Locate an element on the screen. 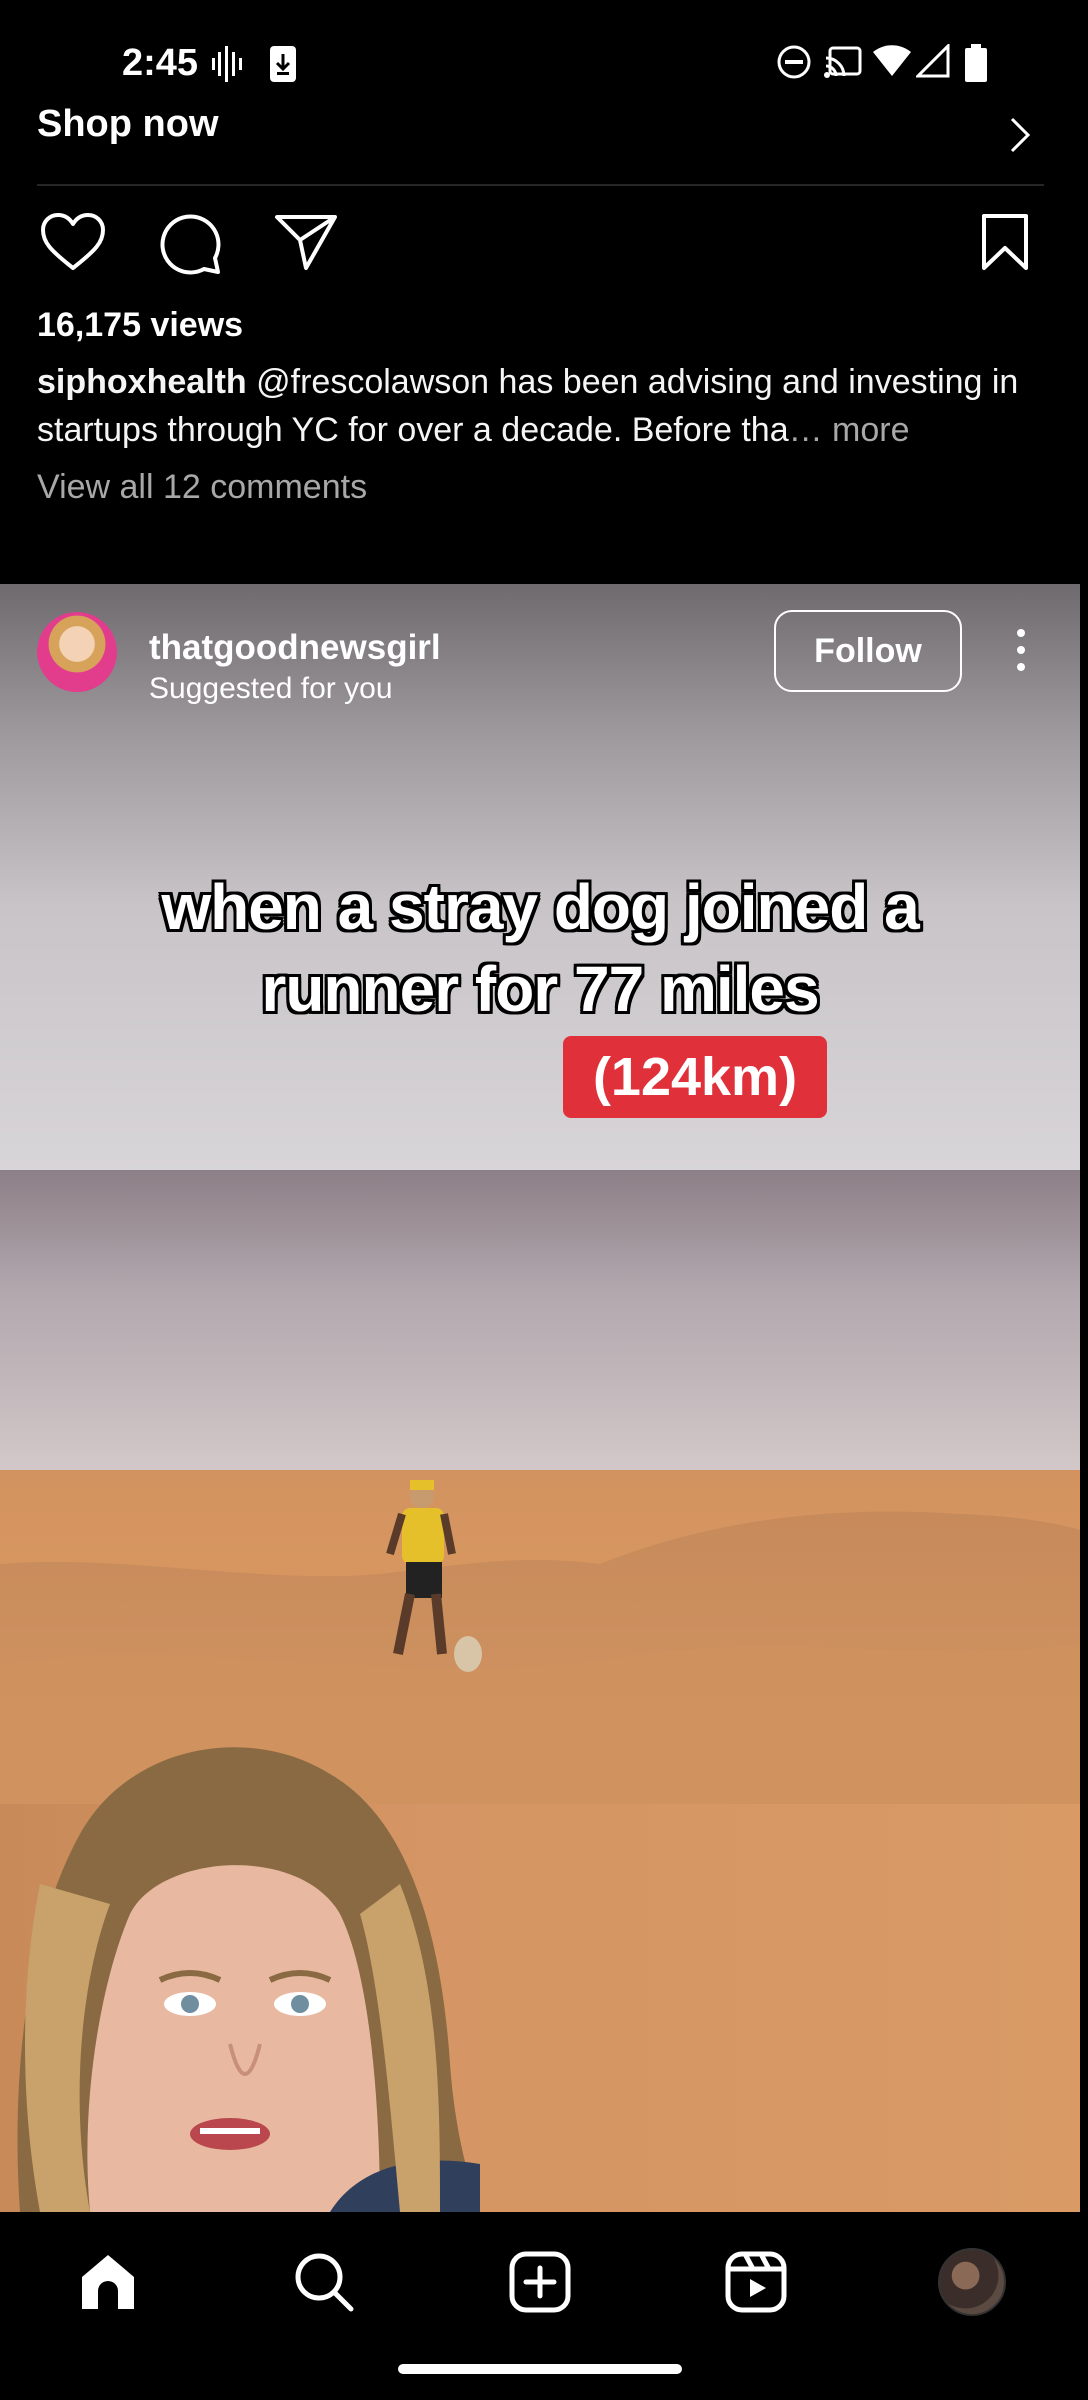 The height and width of the screenshot is (2400, 1088). status-time: 2:45 is located at coordinates (160, 63).